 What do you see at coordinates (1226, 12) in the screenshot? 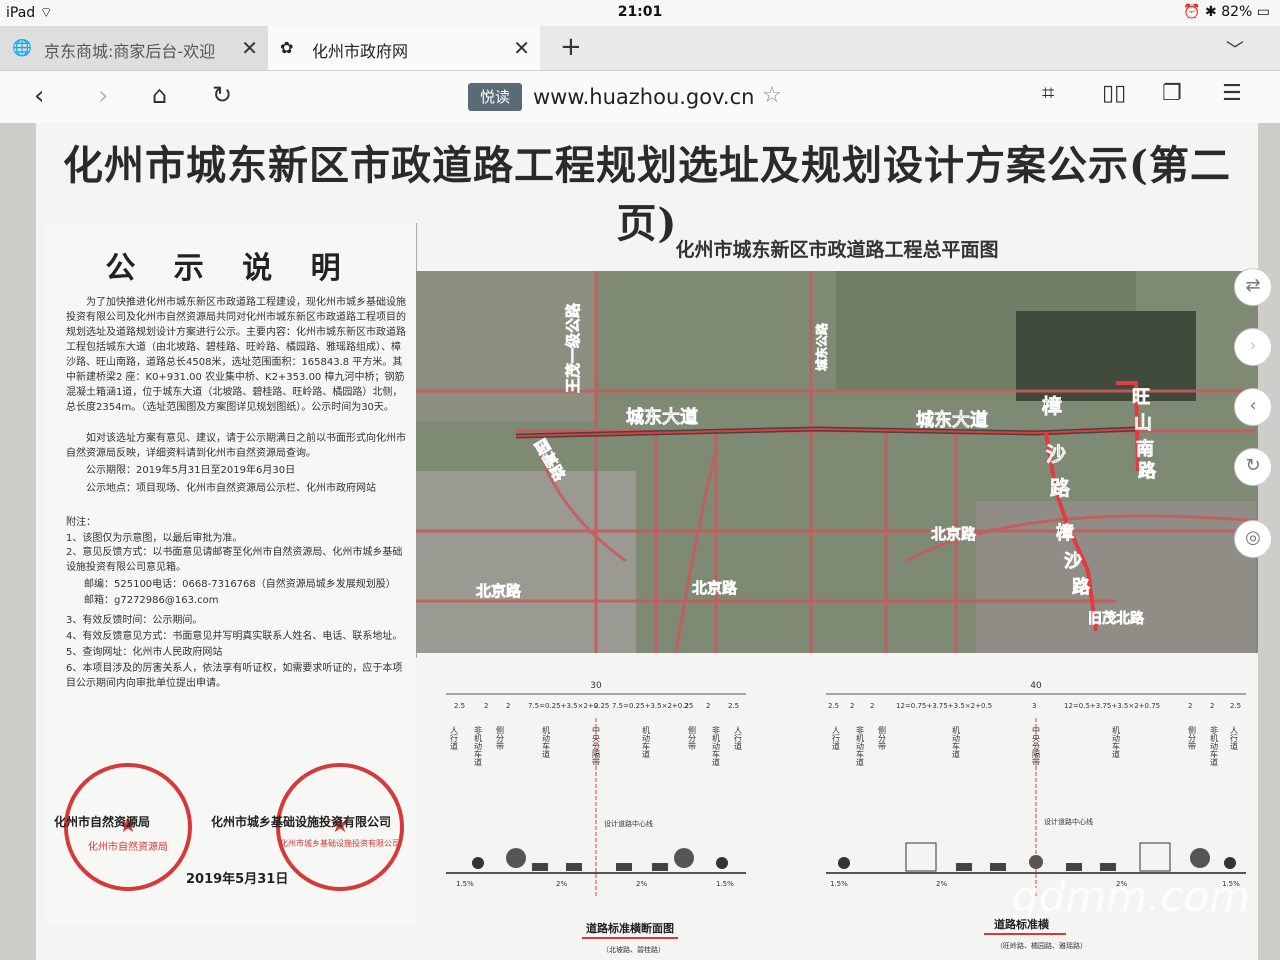
I see `battery-indicator: ⏰ ✱ 82% ▭` at bounding box center [1226, 12].